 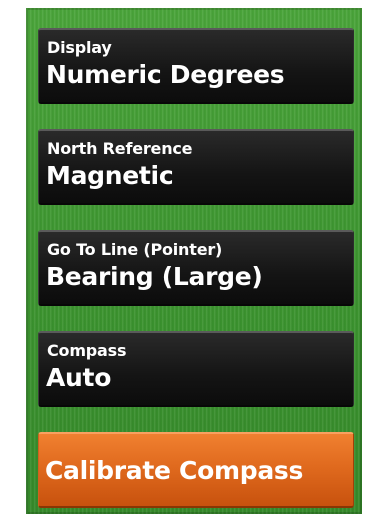 What do you see at coordinates (165, 74) in the screenshot?
I see `display-setting-value: Numeric Degrees` at bounding box center [165, 74].